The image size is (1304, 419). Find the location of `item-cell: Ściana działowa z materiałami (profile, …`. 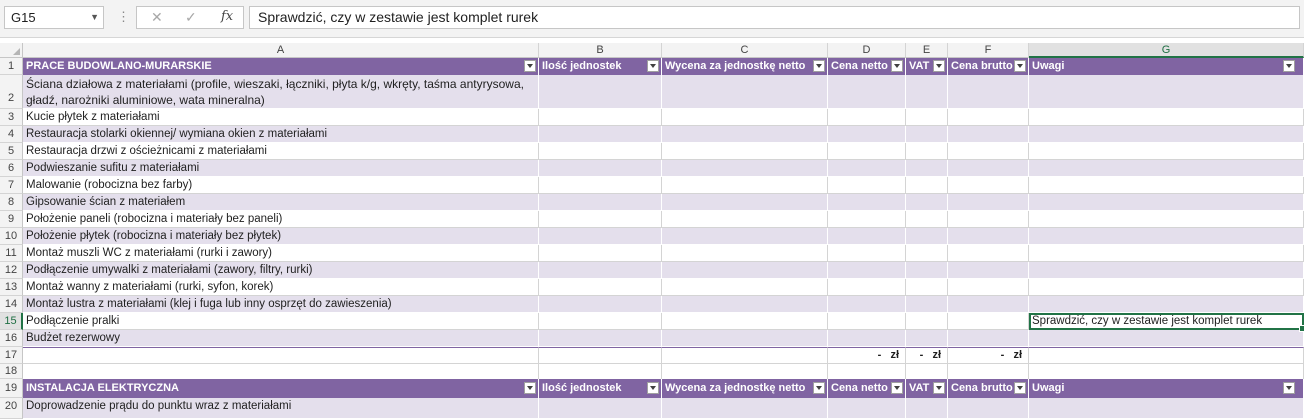

item-cell: Ściana działowa z materiałami (profile, … is located at coordinates (281, 92).